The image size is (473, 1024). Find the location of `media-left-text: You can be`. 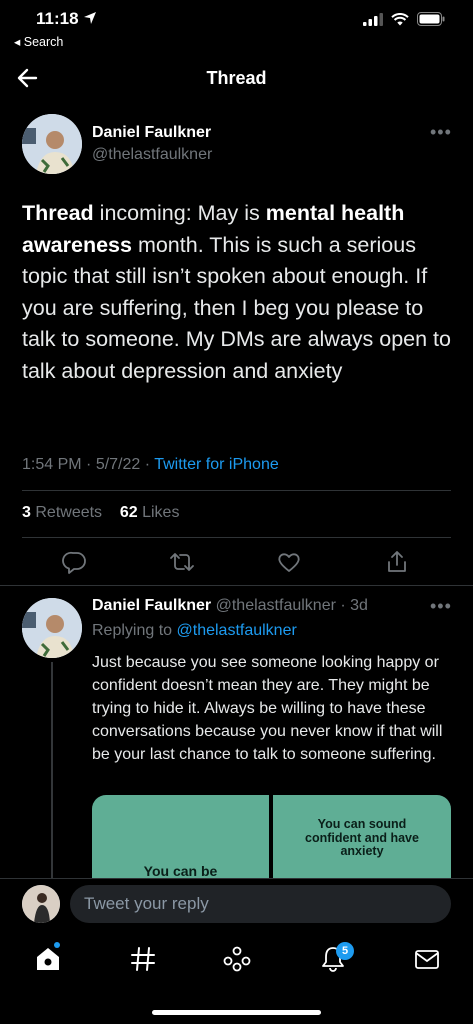

media-left-text: You can be is located at coordinates (180, 871).